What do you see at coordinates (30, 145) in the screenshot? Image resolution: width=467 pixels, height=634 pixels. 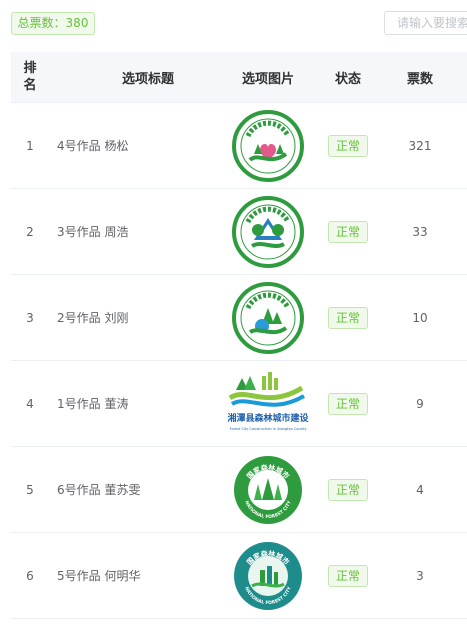 I see `rank-cell: 1` at bounding box center [30, 145].